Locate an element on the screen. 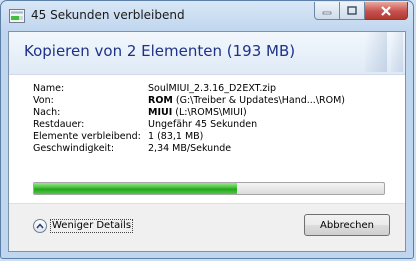  from-value: ROM (G:\Treiber & Updates\Hand...\ROM) is located at coordinates (246, 101).